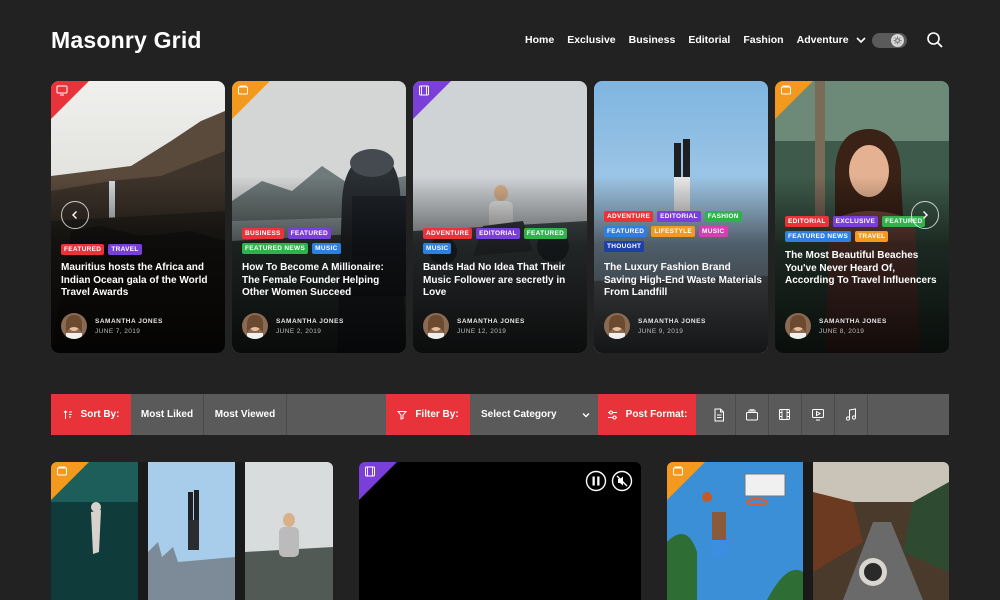 The height and width of the screenshot is (600, 1000). I want to click on chevron-down-icon, so click(860, 40).